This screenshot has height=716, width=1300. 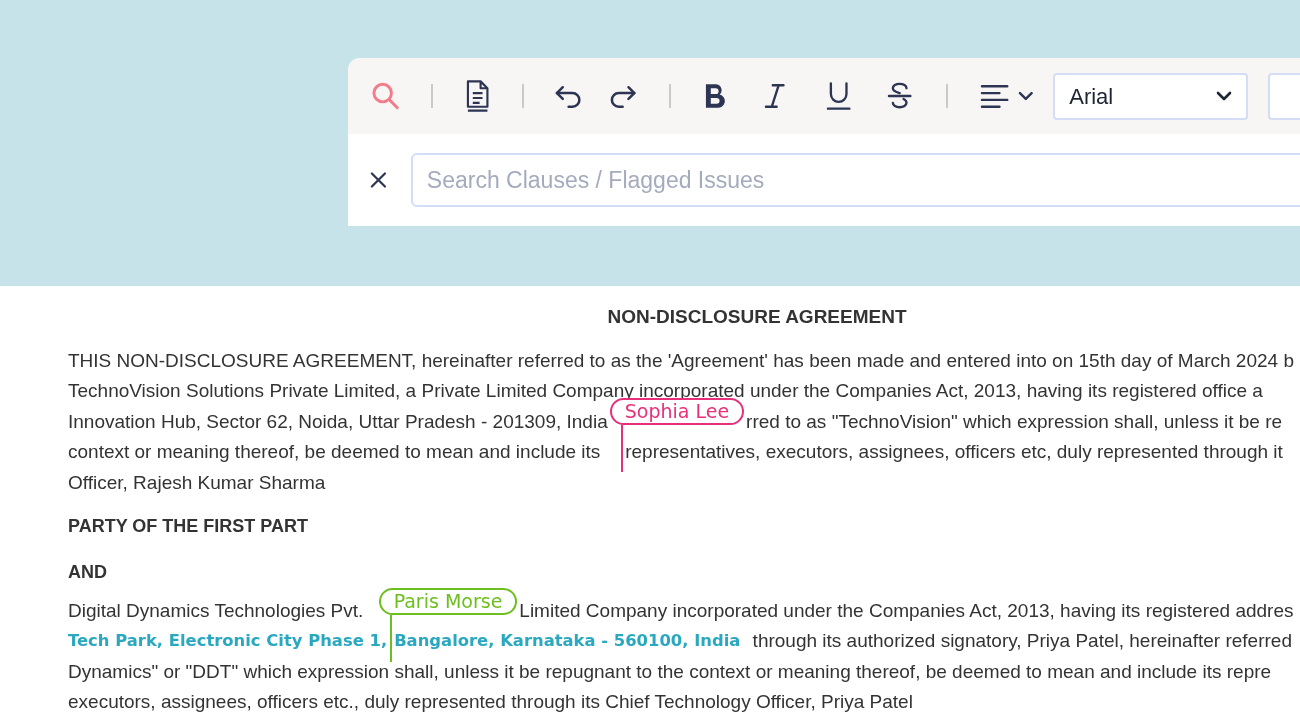 What do you see at coordinates (855, 180) in the screenshot?
I see `search-field: Search Clauses / Flagged Issues` at bounding box center [855, 180].